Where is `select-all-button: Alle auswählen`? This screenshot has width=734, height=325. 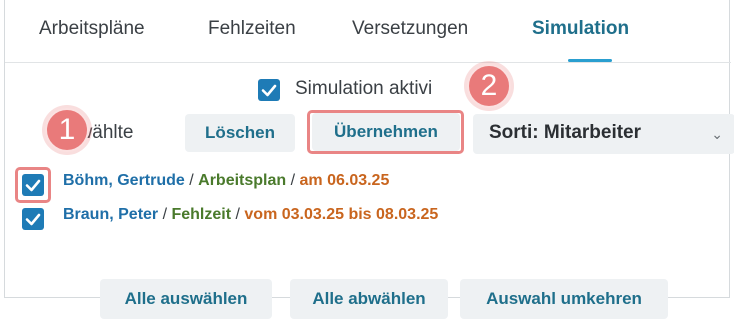
select-all-button: Alle auswählen is located at coordinates (186, 299).